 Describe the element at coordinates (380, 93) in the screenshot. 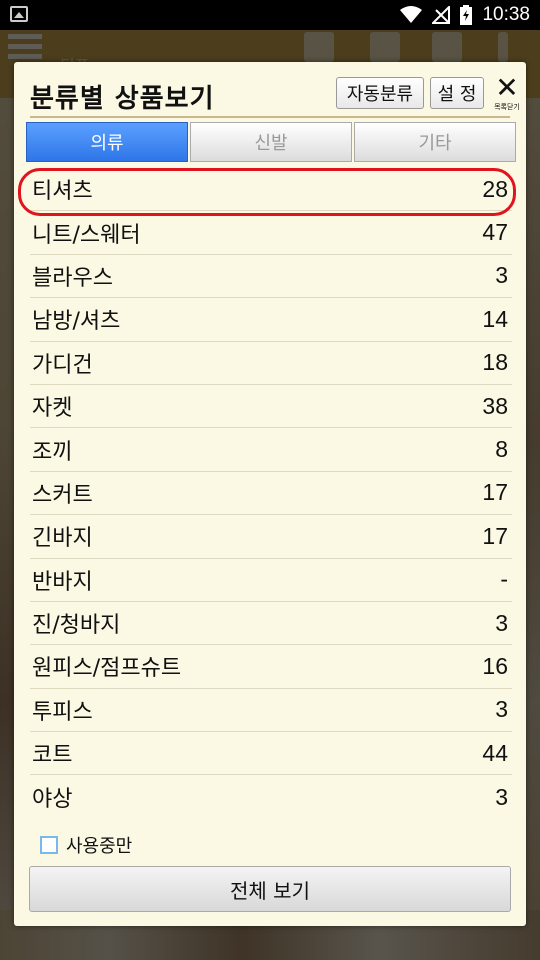

I see `auto-classify-button: 자동분류` at that location.